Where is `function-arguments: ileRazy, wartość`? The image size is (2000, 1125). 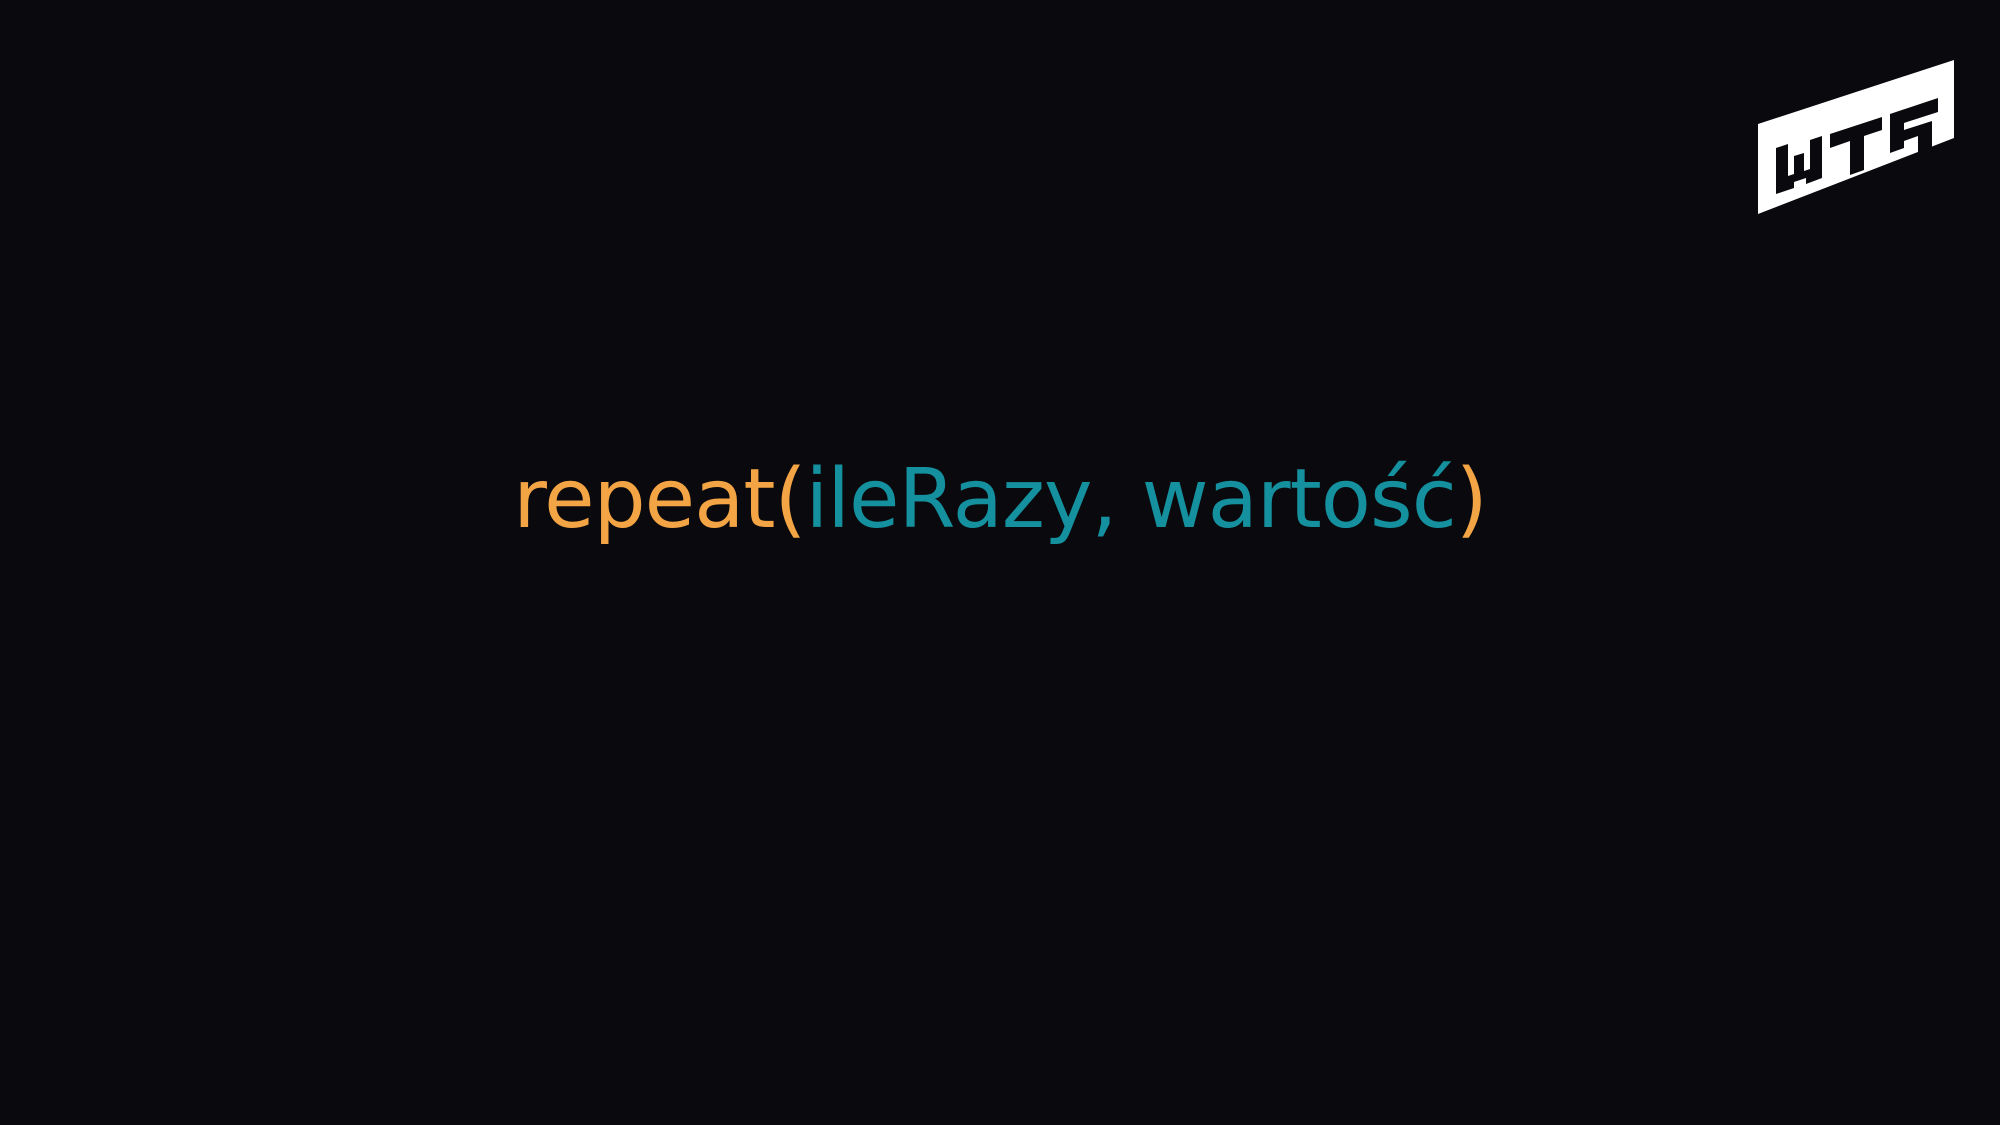
function-arguments: ileRazy, wartość is located at coordinates (1130, 499).